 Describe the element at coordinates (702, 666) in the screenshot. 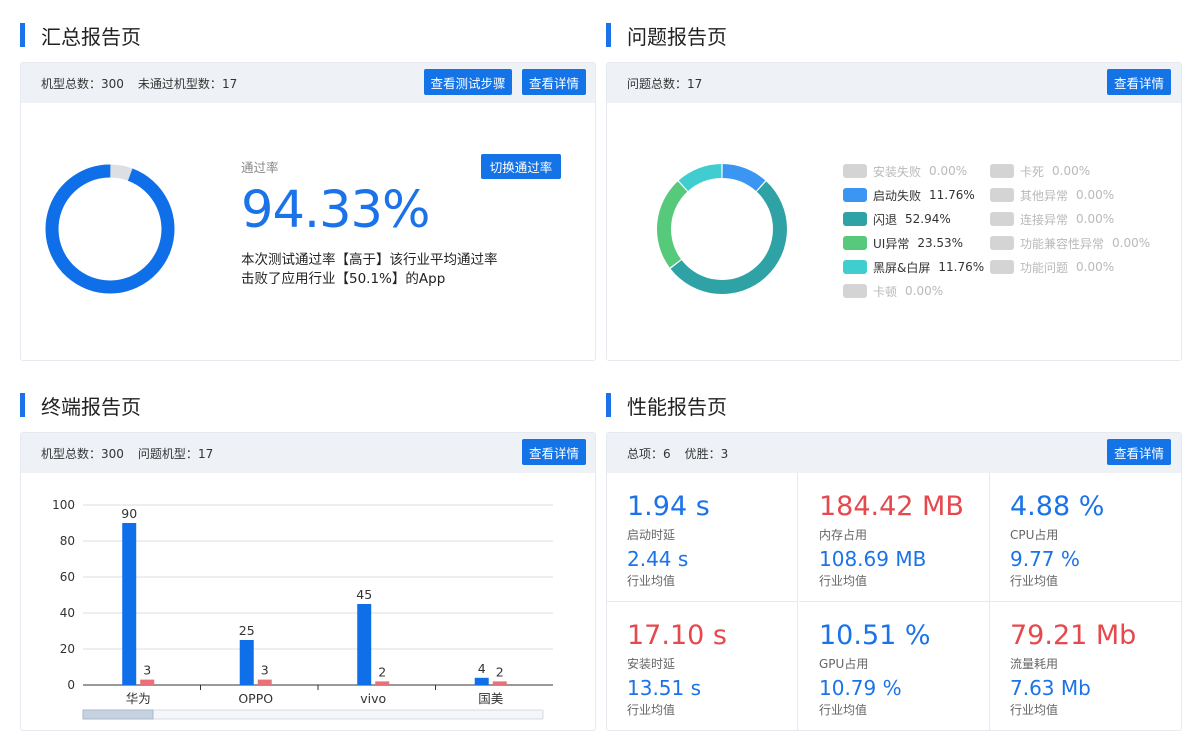

I see `perf-metric-cell: 17.10 s 安装时延 13.51 s 行业均值` at that location.